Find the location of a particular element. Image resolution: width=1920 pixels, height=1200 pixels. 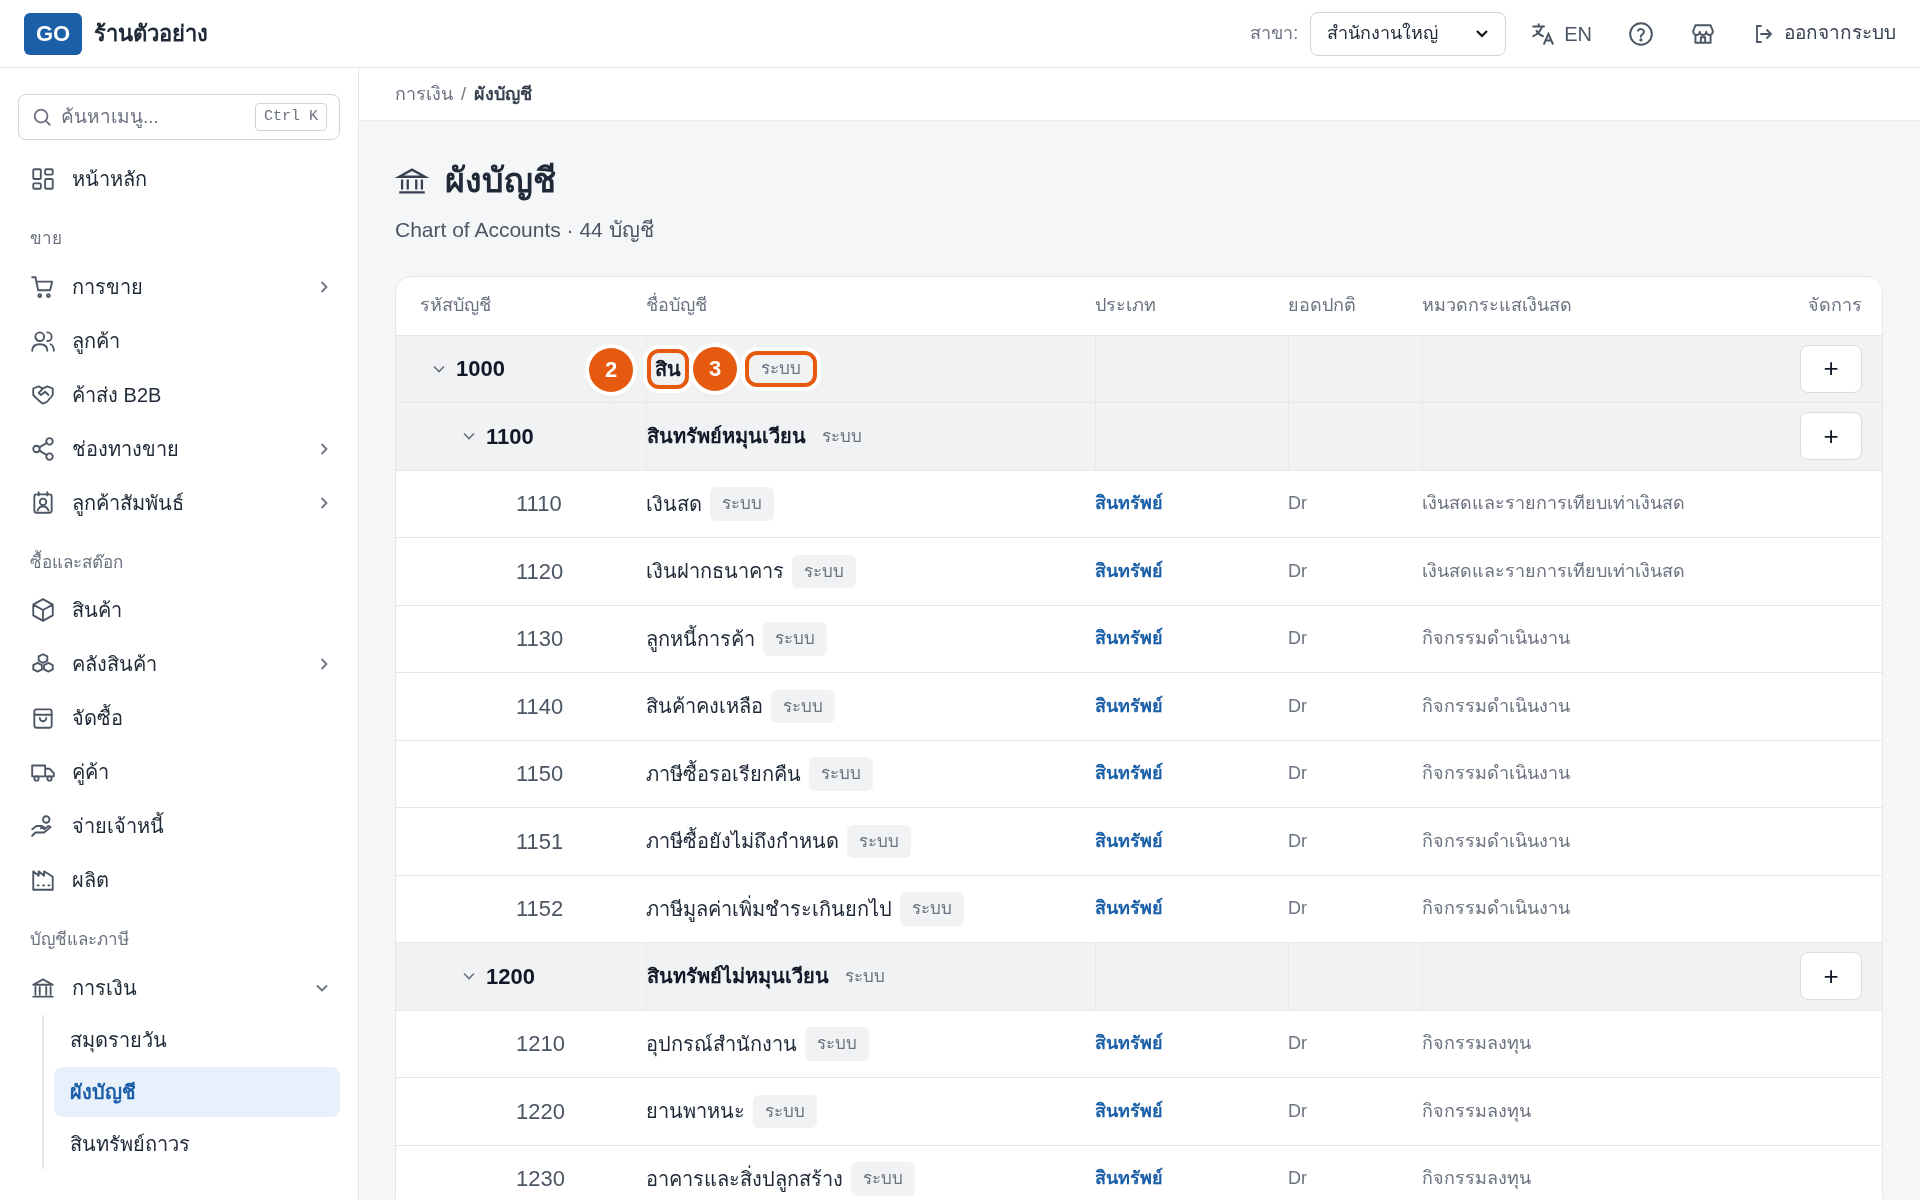

branch-select: สำนักงานใหญ่ is located at coordinates (1408, 33).